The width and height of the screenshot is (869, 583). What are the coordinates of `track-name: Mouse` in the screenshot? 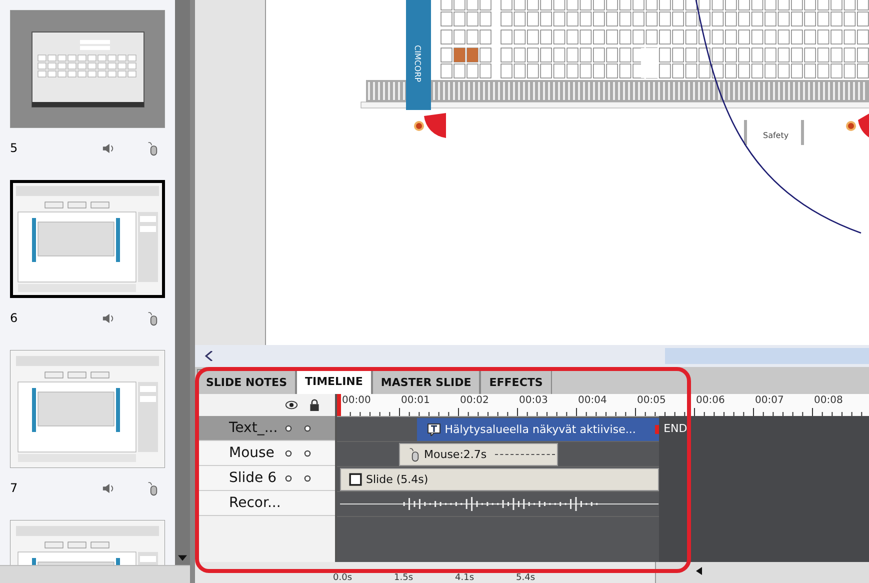 It's located at (252, 453).